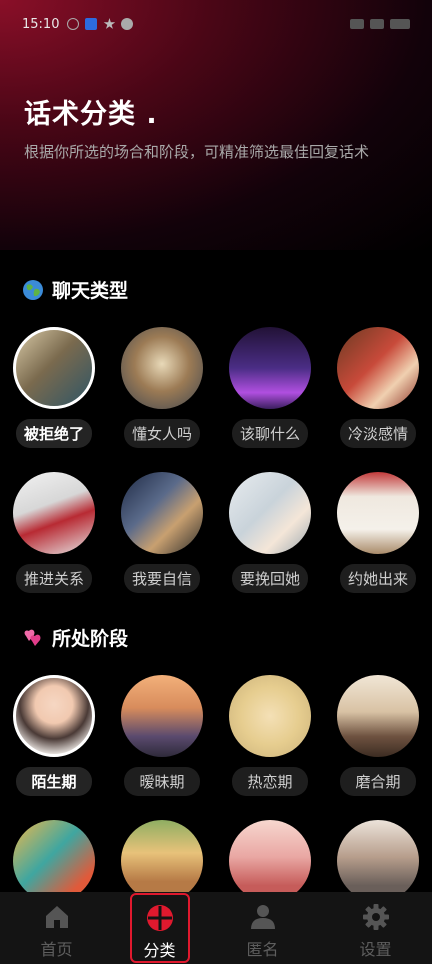  What do you see at coordinates (56, 949) in the screenshot?
I see `tab-label: 首页` at bounding box center [56, 949].